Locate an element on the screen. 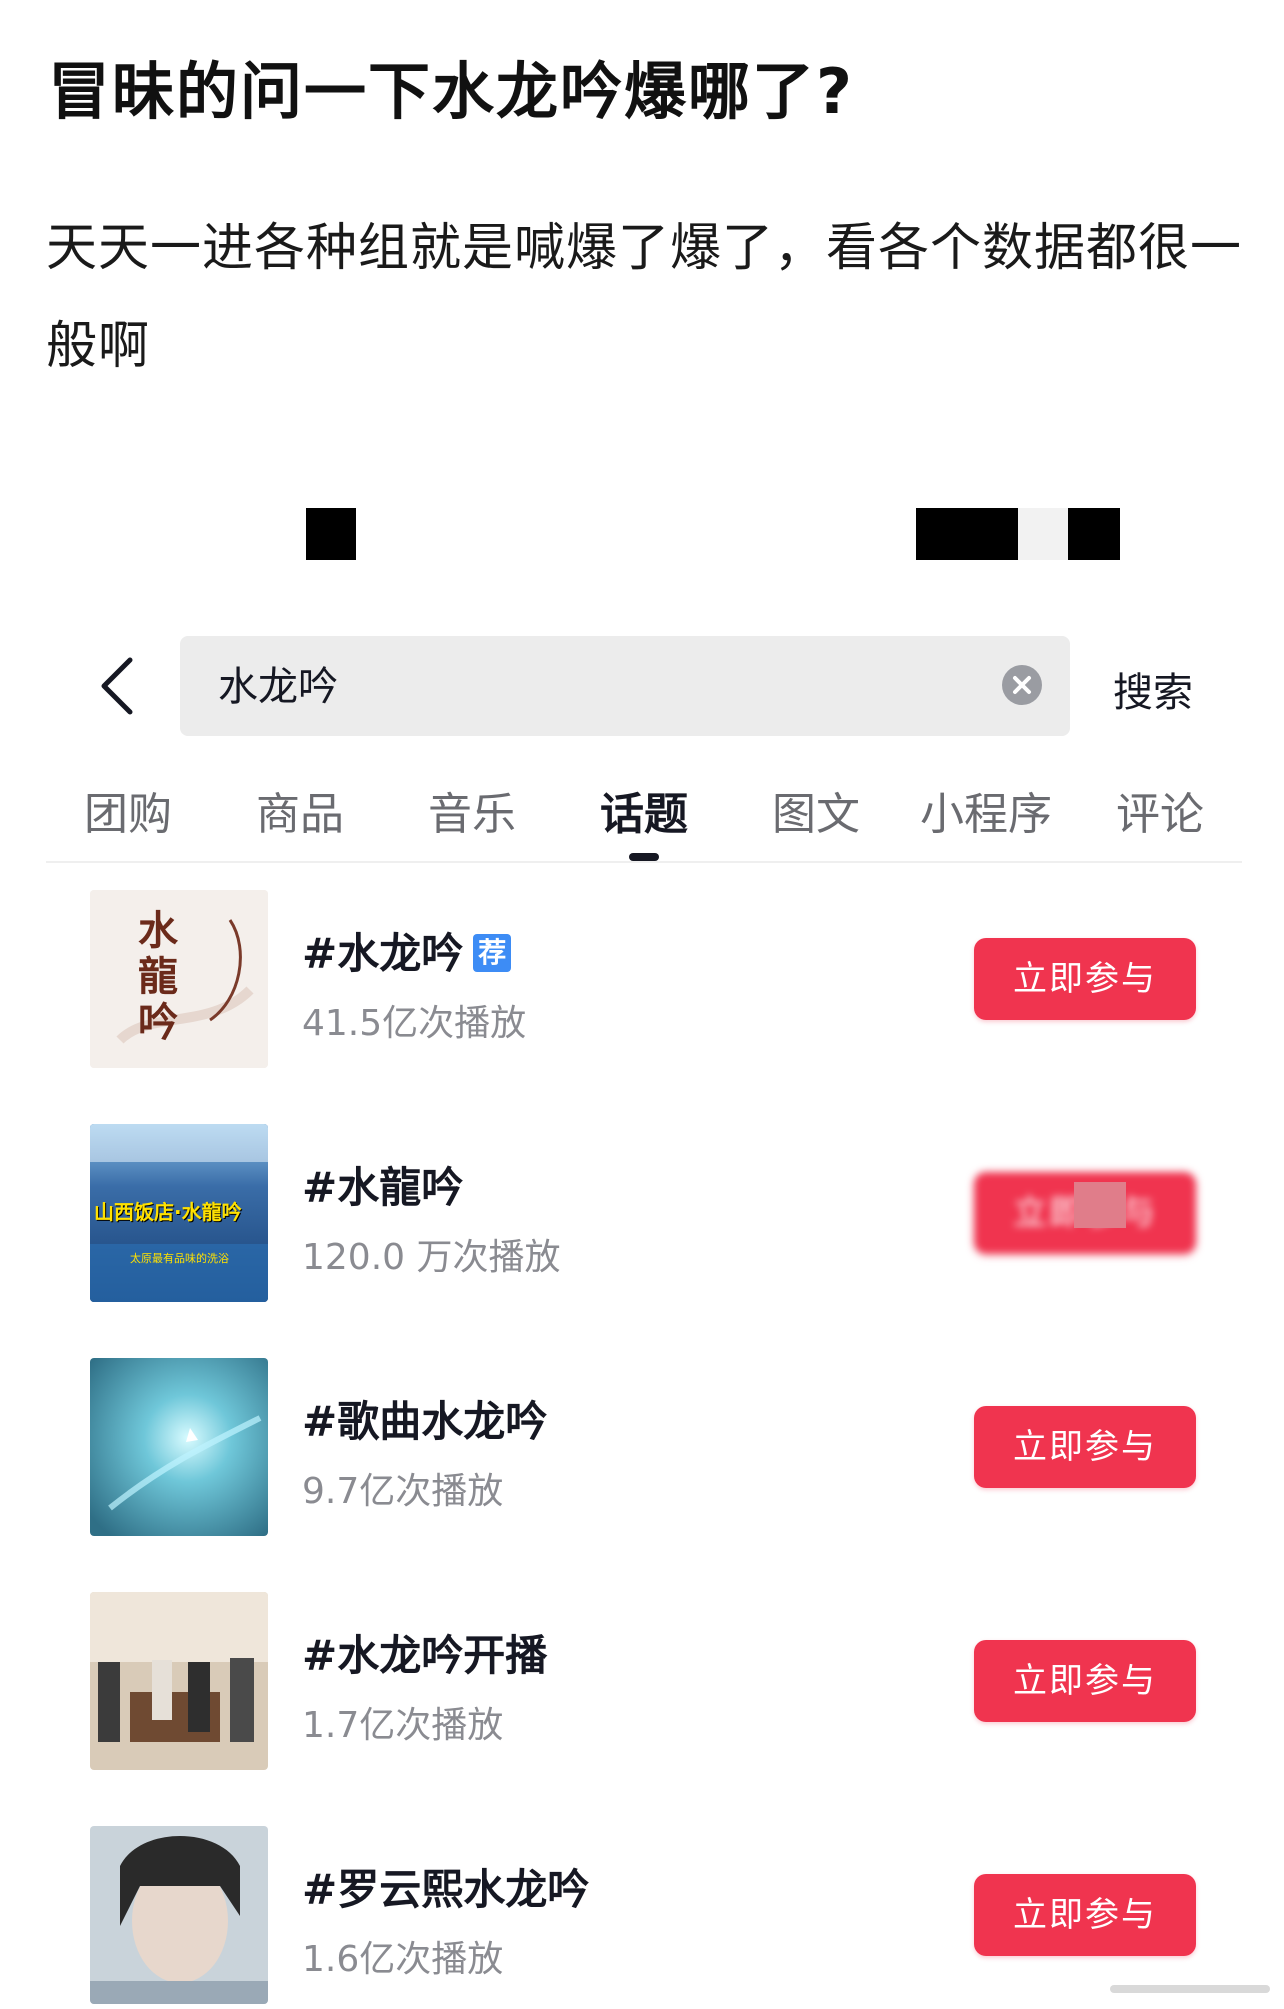 Image resolution: width=1284 pixels, height=2009 pixels. topic-title: #水龙吟荐 is located at coordinates (407, 950).